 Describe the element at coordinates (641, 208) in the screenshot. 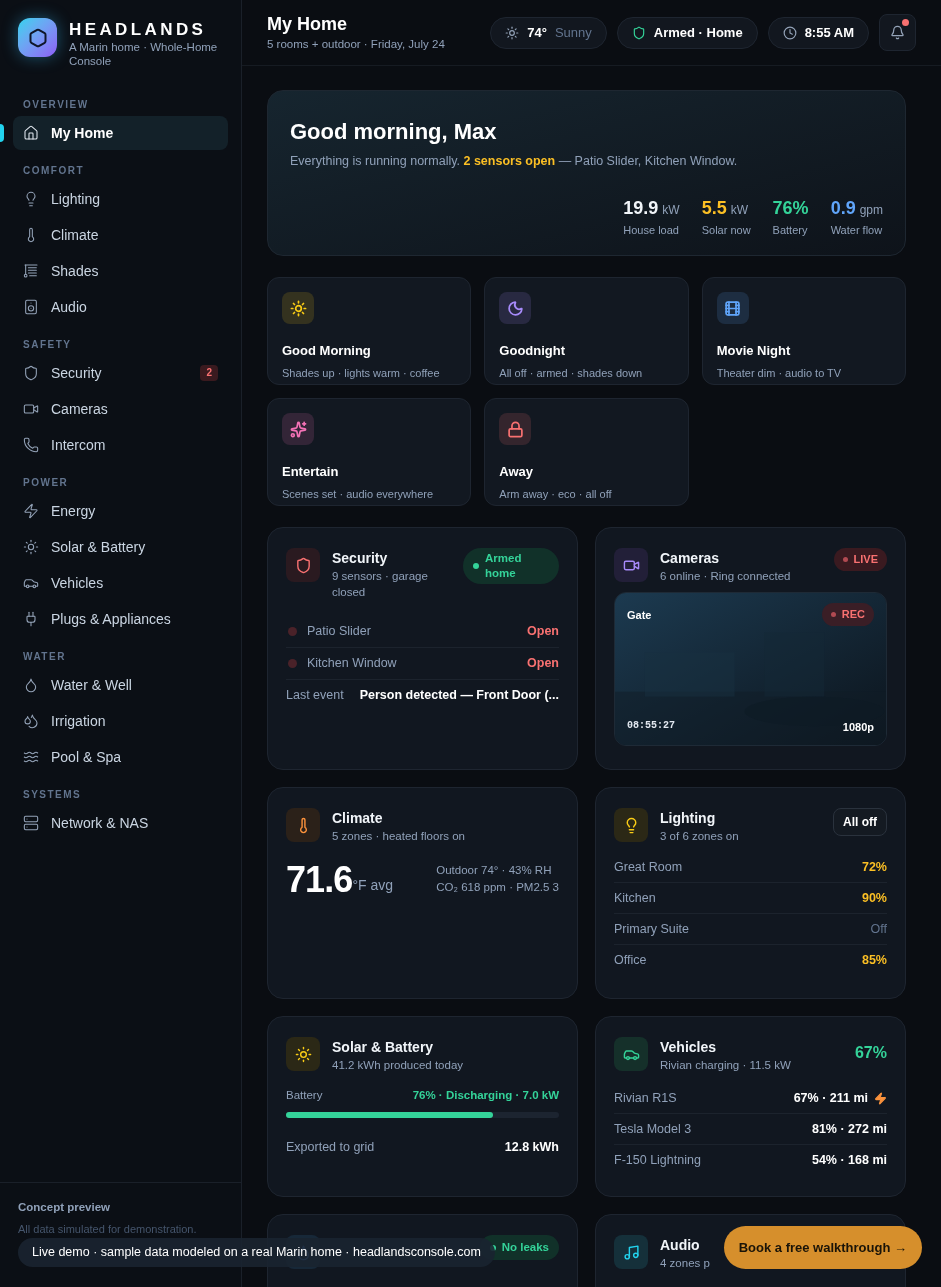

I see `stat-value: 19.9` at that location.